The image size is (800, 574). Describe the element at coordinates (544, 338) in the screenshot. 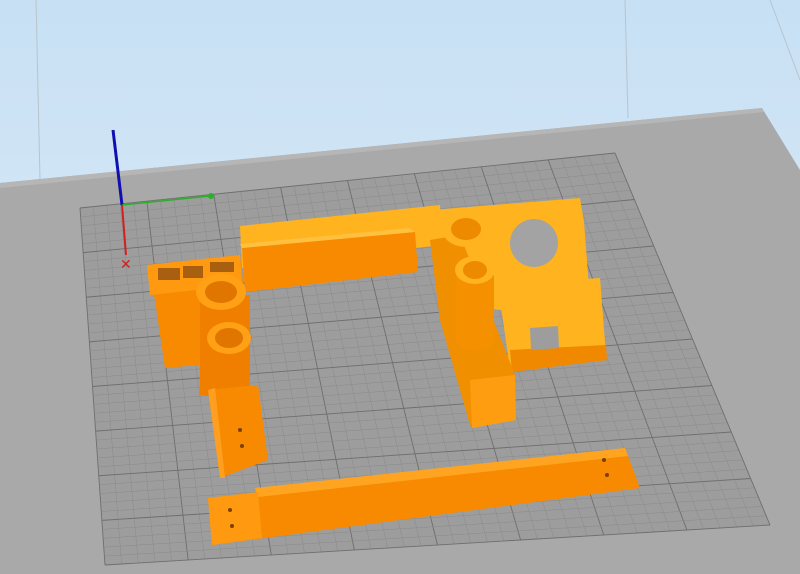

I see `square-cutout` at that location.